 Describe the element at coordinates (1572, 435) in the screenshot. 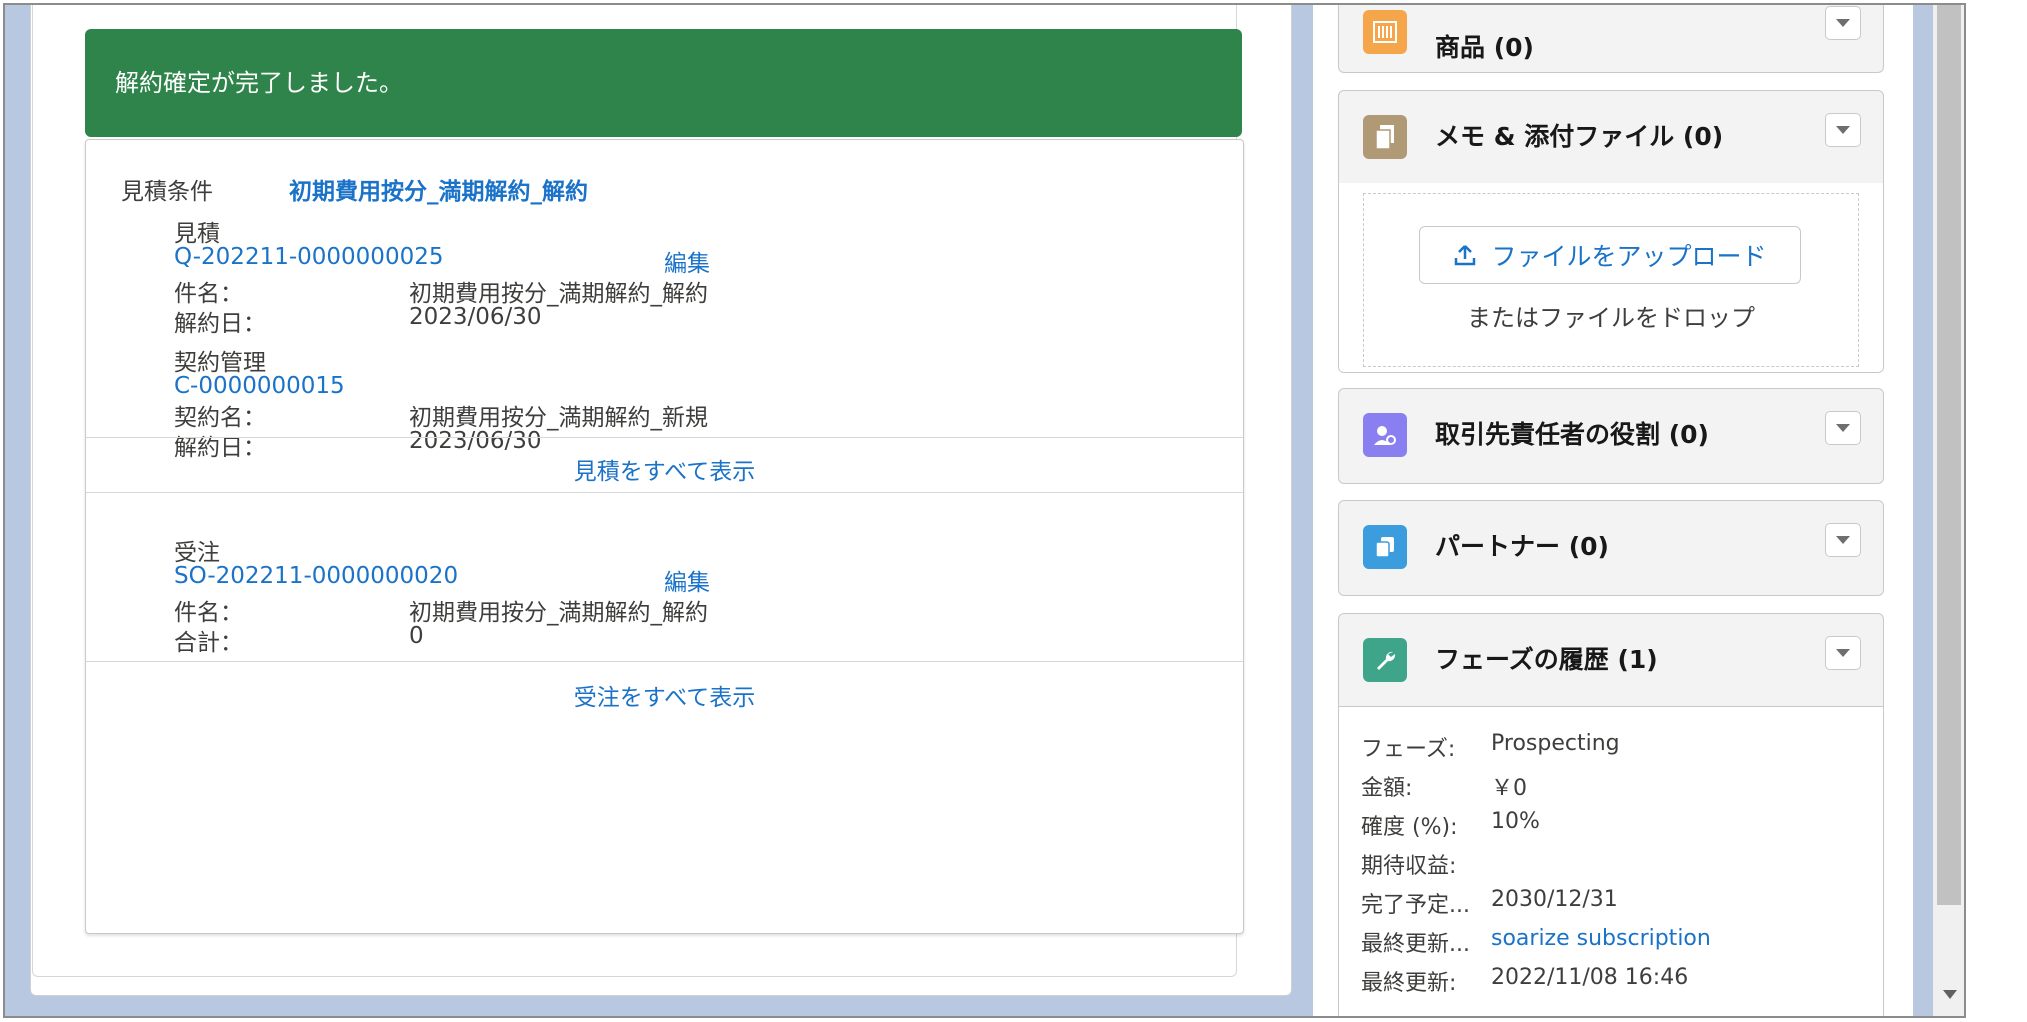

I see `contact-roles-title: 取引先責任者の役割 (0)` at that location.